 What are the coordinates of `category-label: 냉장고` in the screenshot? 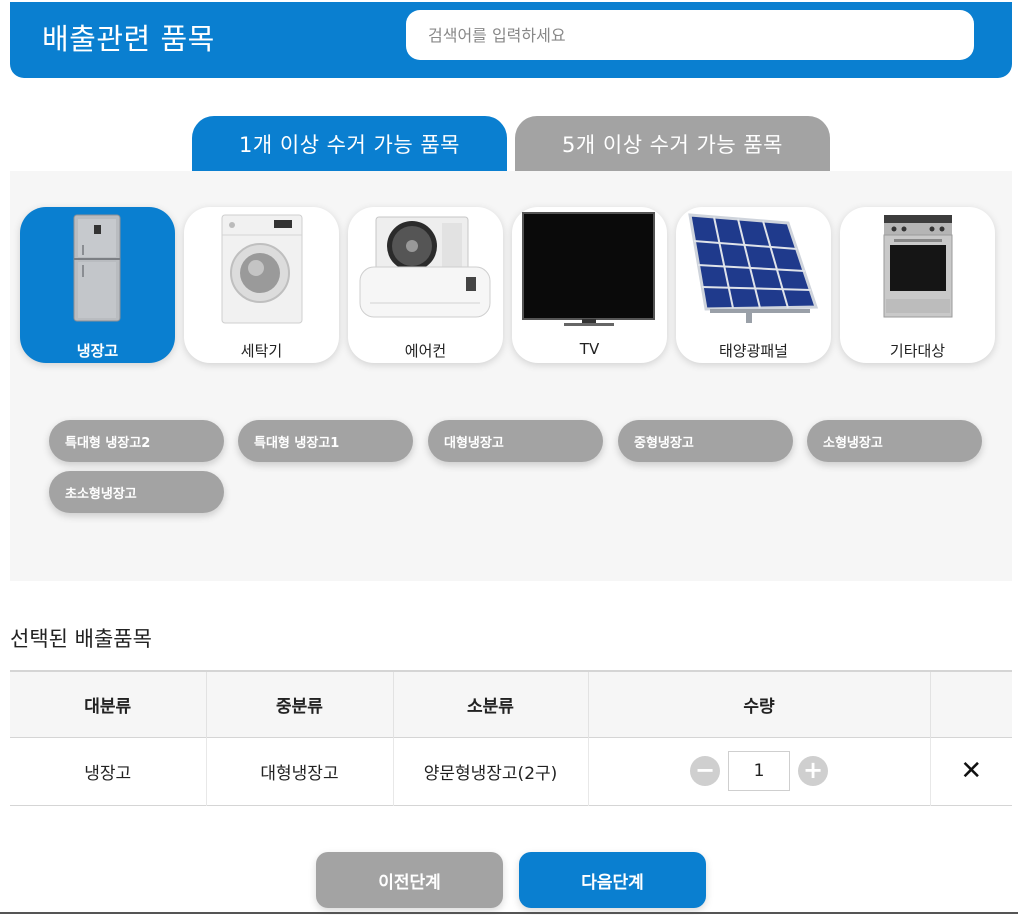 It's located at (97, 351).